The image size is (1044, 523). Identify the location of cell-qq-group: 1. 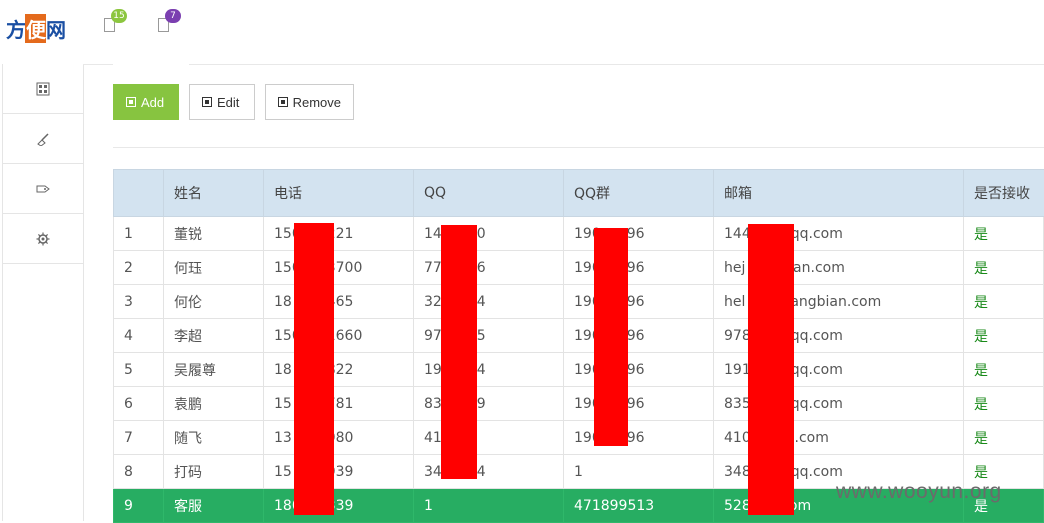
(638, 471).